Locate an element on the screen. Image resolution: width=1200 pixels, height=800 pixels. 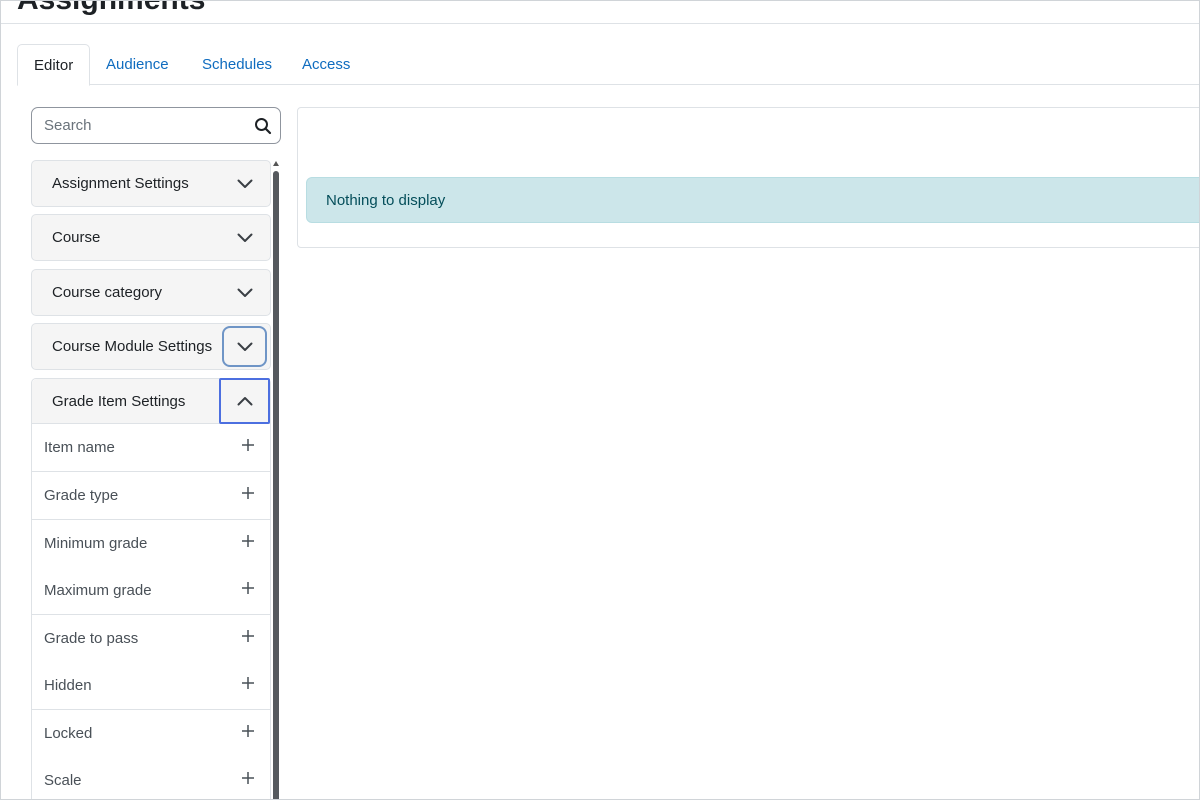
field-hidden: Hidden is located at coordinates (151, 686).